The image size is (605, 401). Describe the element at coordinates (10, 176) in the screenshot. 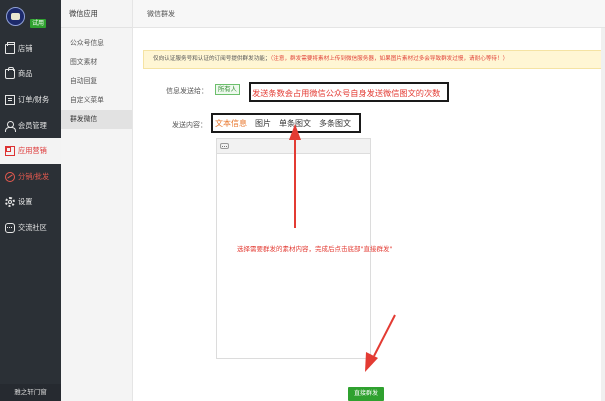

I see `share-icon` at that location.